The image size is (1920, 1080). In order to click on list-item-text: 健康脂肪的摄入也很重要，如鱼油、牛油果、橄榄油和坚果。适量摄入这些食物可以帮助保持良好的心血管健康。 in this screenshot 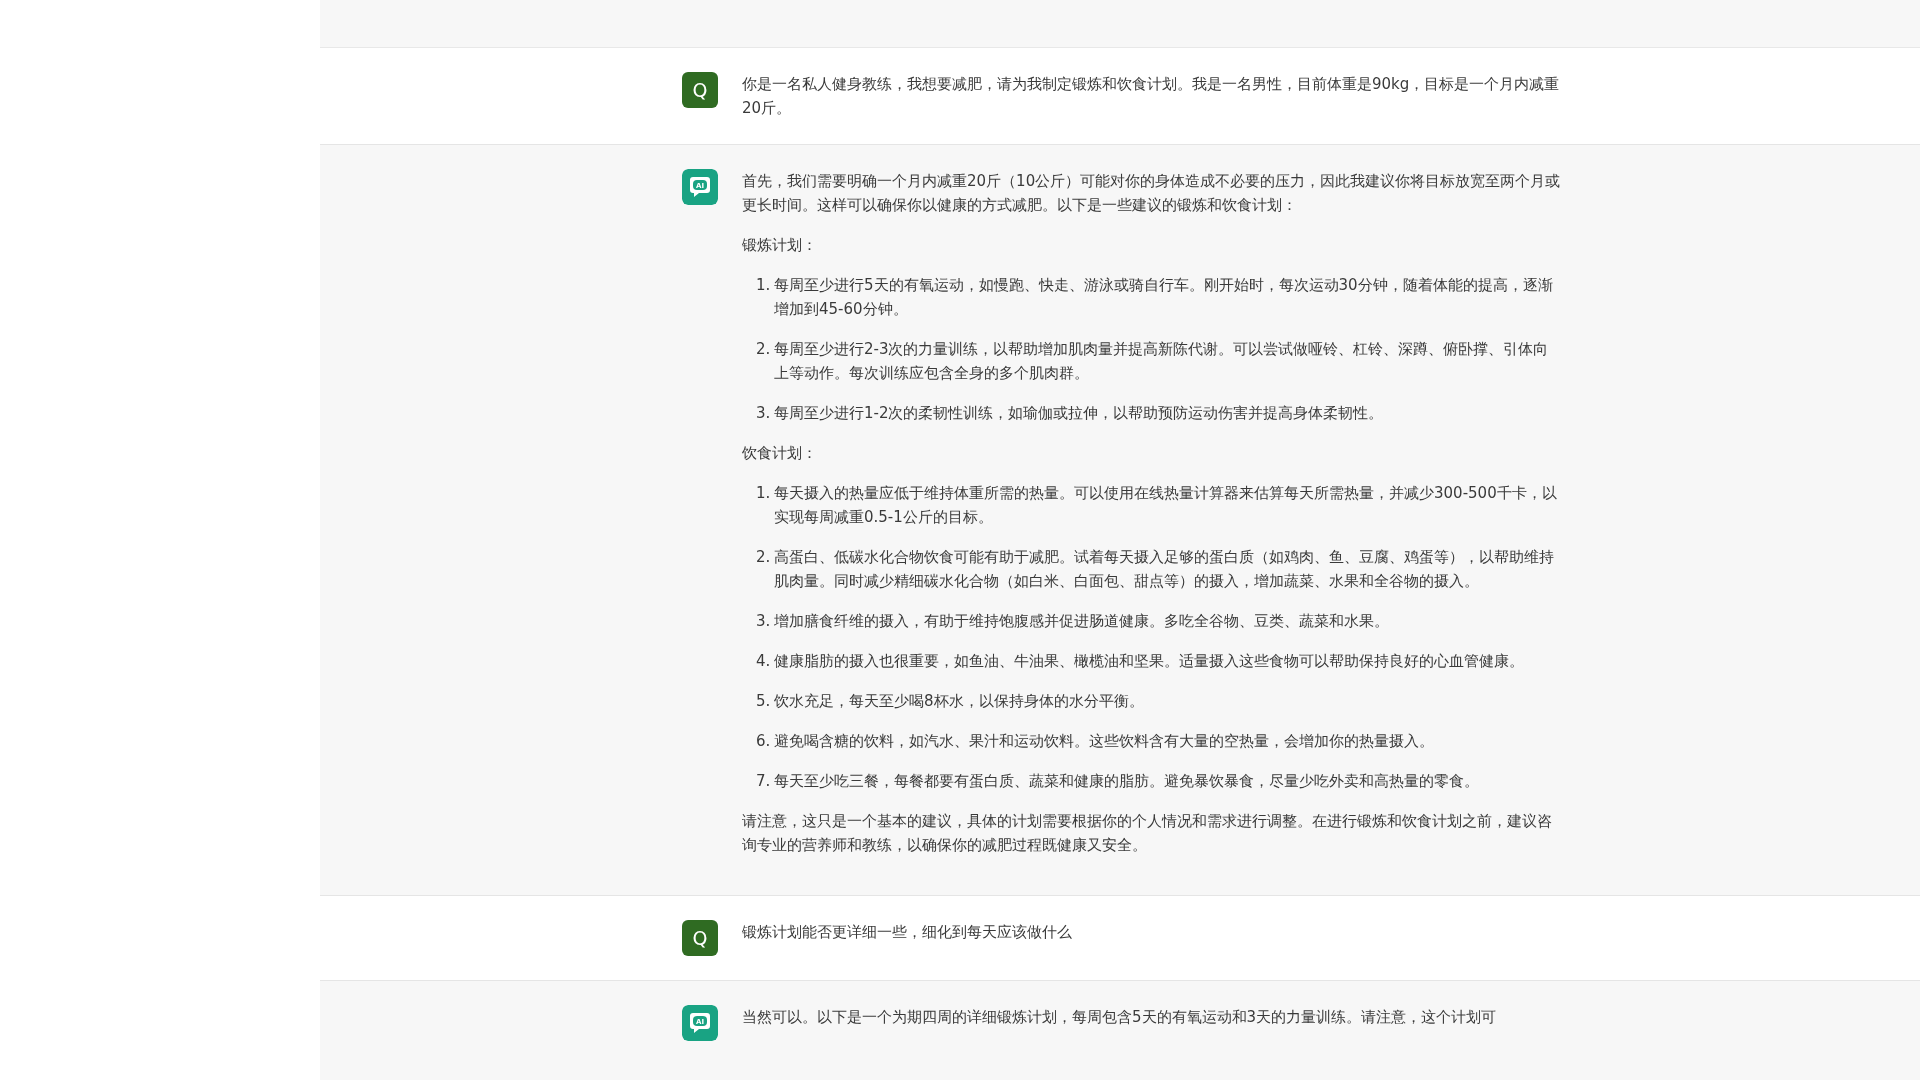, I will do `click(1149, 661)`.